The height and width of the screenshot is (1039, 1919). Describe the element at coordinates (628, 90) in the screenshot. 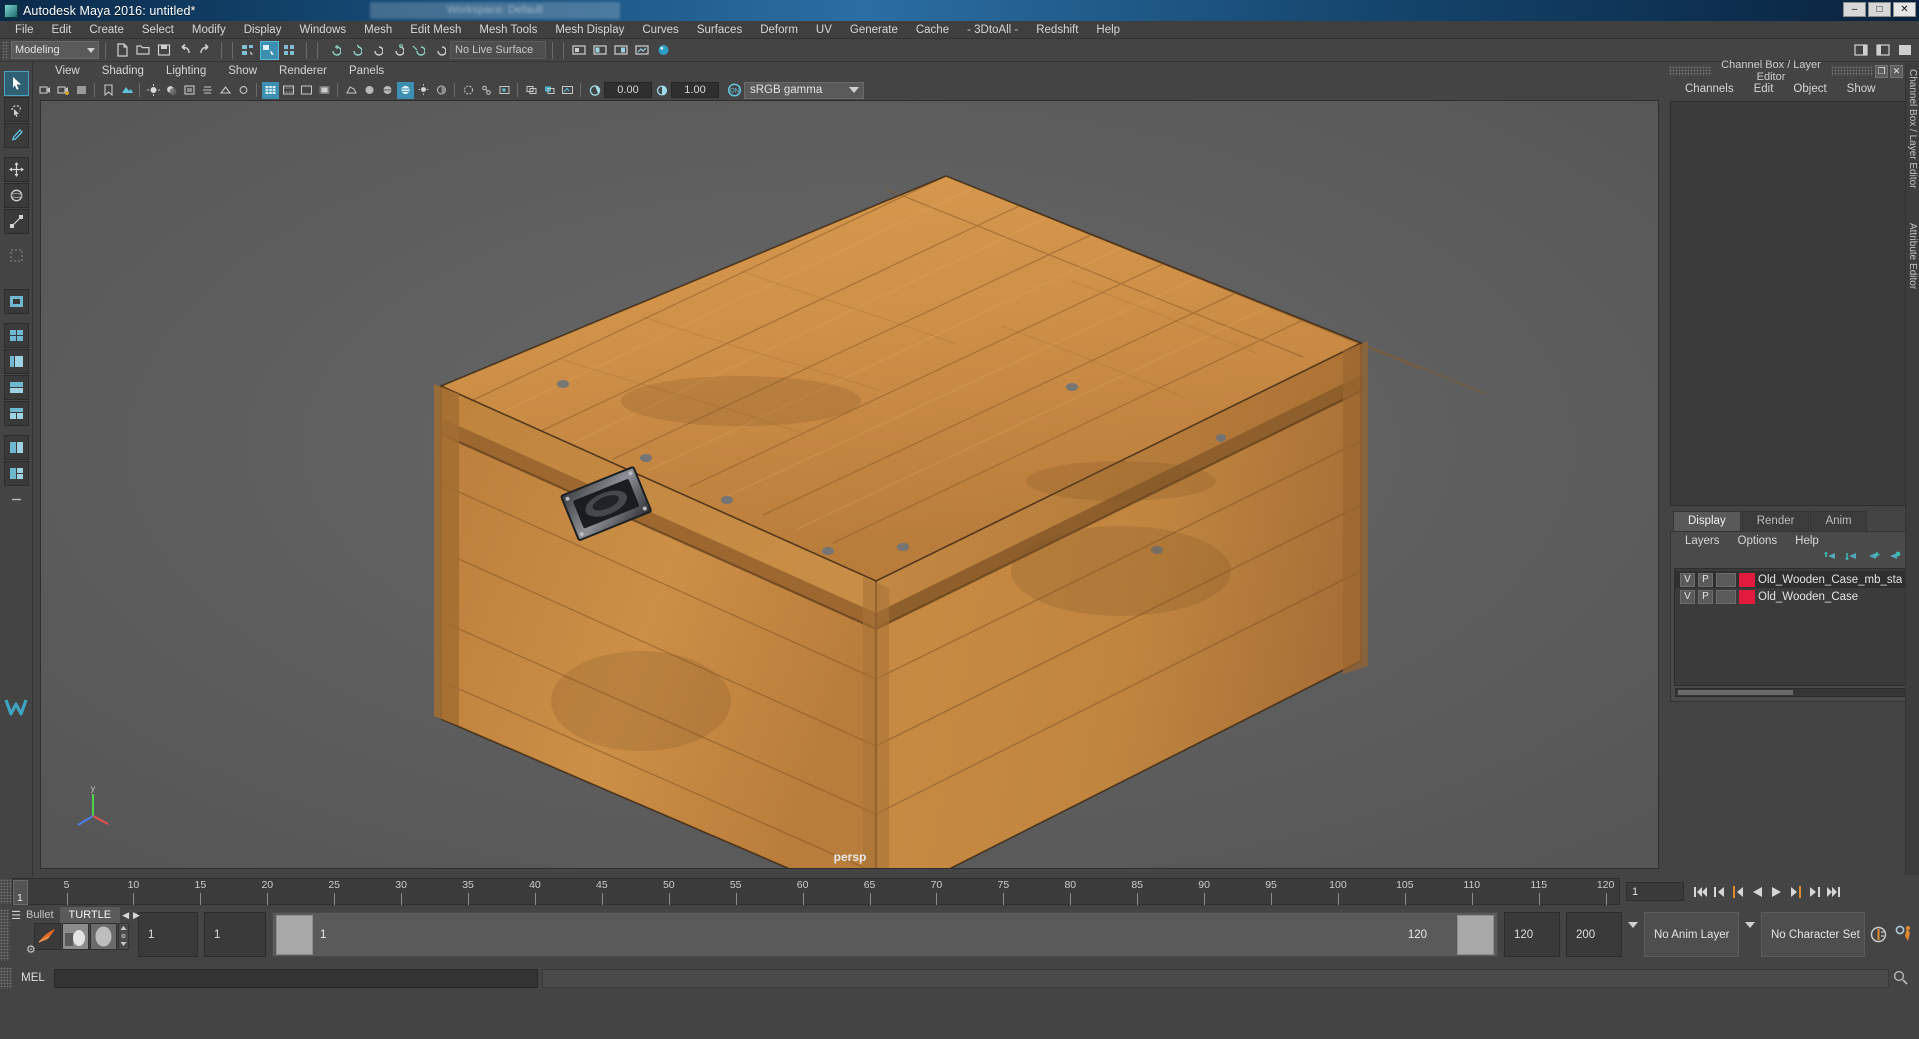

I see `exposure-field: 0.00` at that location.